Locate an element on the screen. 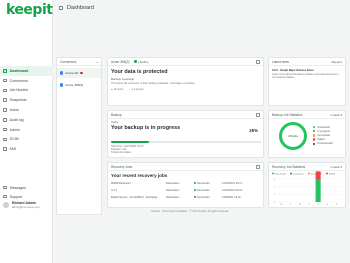  nav-item-snapshots: Snapshots is located at coordinates (26, 100).